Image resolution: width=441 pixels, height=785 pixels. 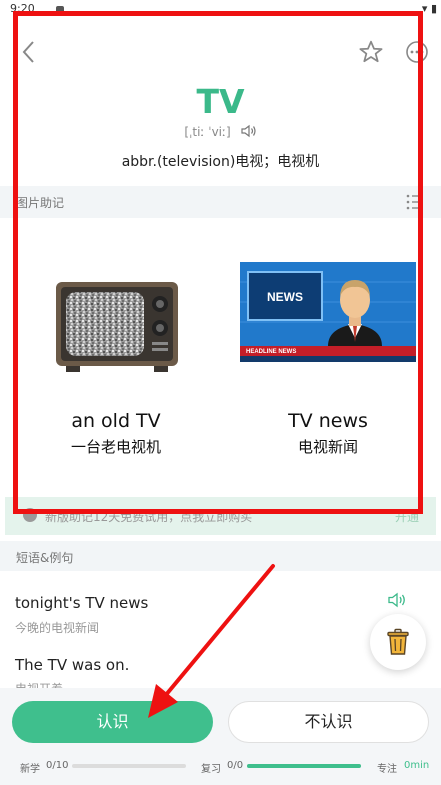 I want to click on headword: TV, so click(x=220, y=101).